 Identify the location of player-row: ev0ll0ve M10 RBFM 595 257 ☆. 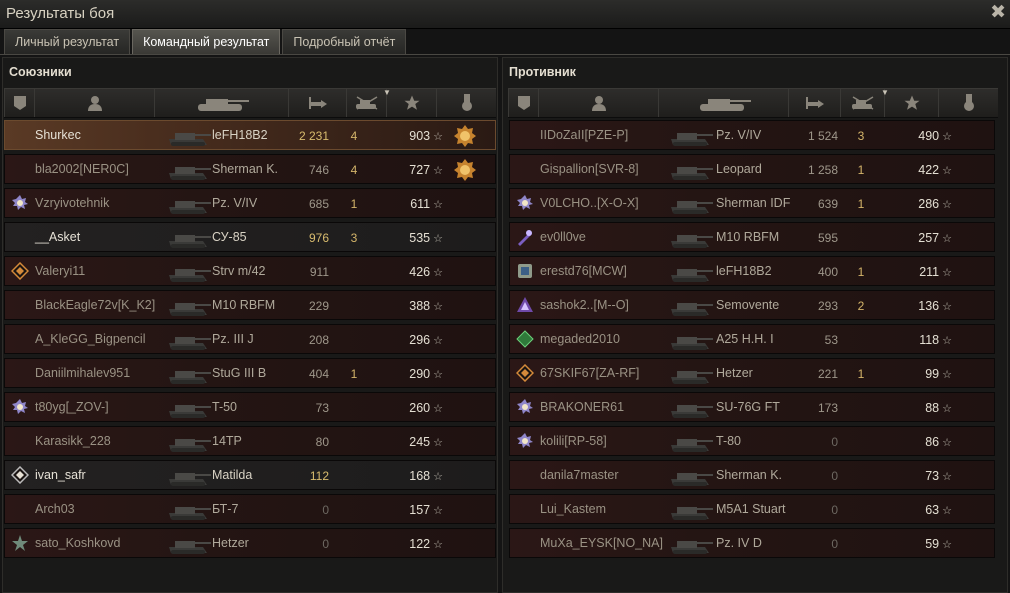
(752, 237).